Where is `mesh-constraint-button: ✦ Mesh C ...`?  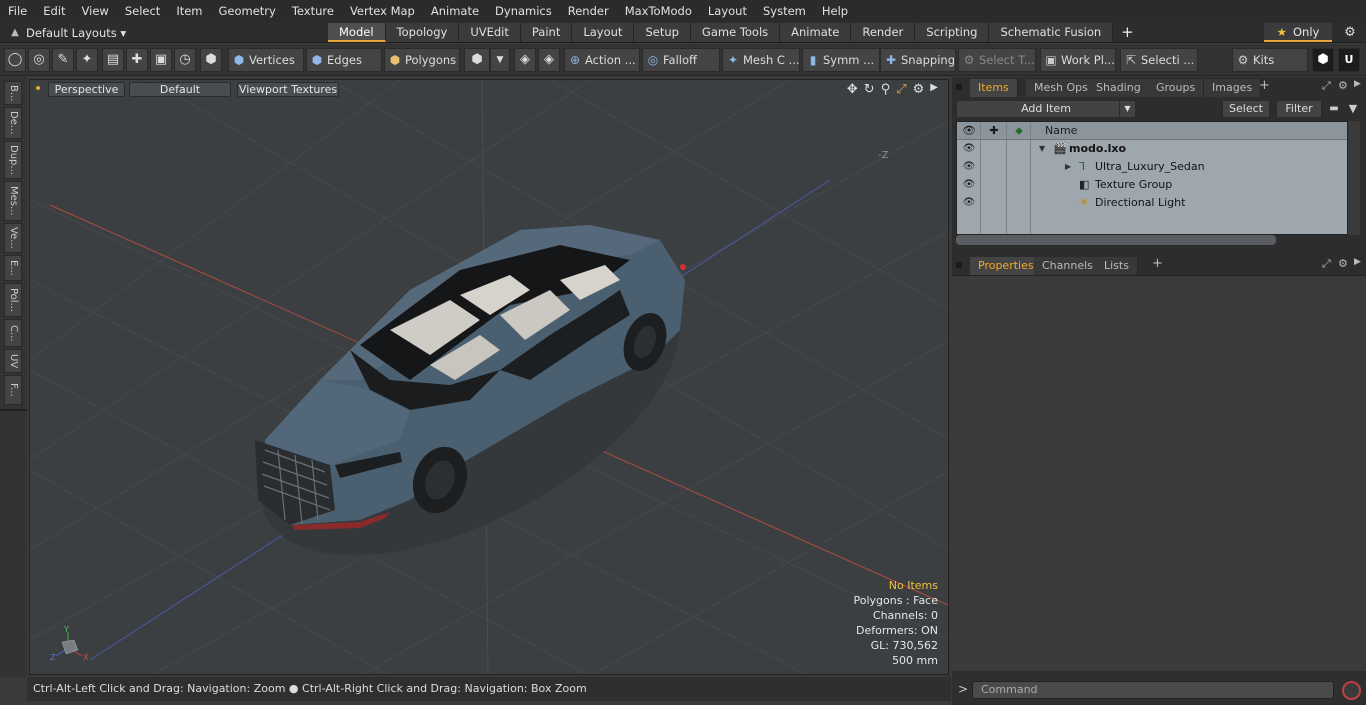
mesh-constraint-button: ✦ Mesh C ... is located at coordinates (761, 60).